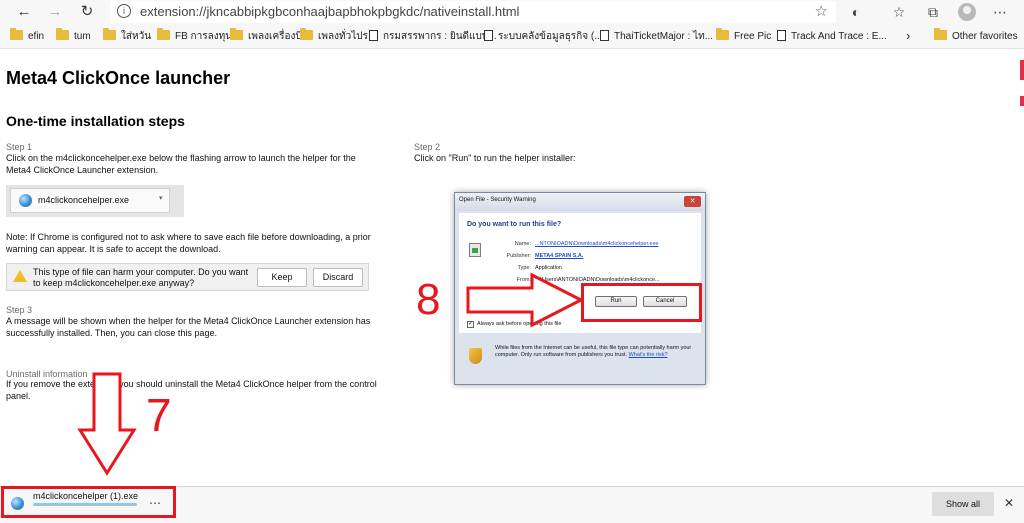  I want to click on reload-button: ↻, so click(87, 12).